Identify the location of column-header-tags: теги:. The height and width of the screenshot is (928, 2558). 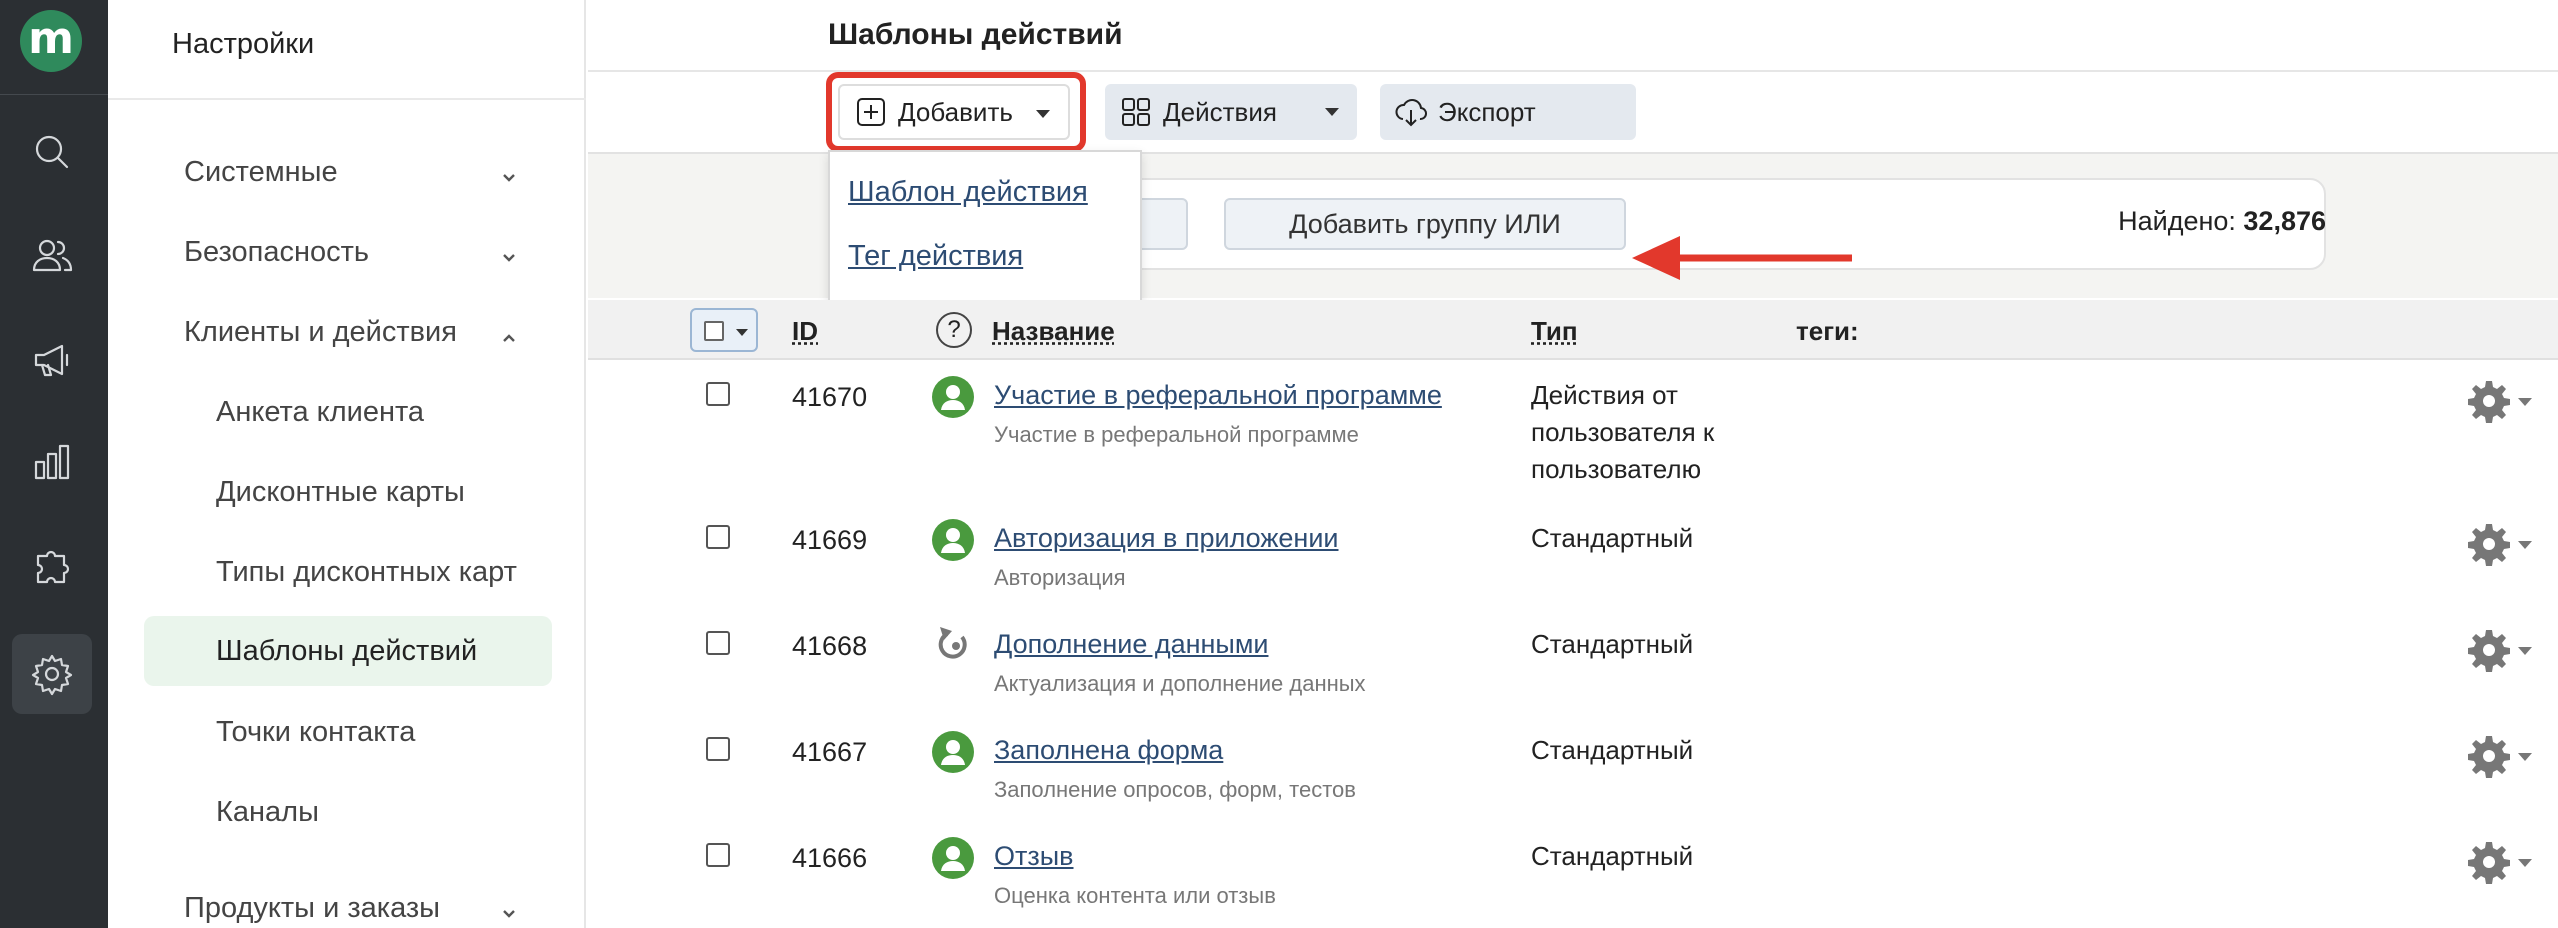
(1827, 331).